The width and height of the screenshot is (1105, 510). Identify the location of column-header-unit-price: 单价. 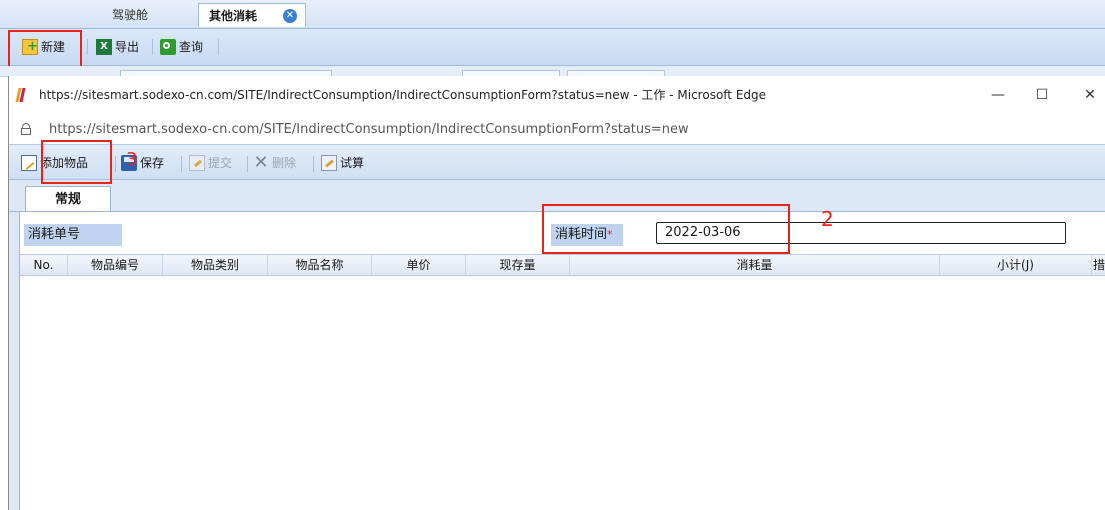
(419, 265).